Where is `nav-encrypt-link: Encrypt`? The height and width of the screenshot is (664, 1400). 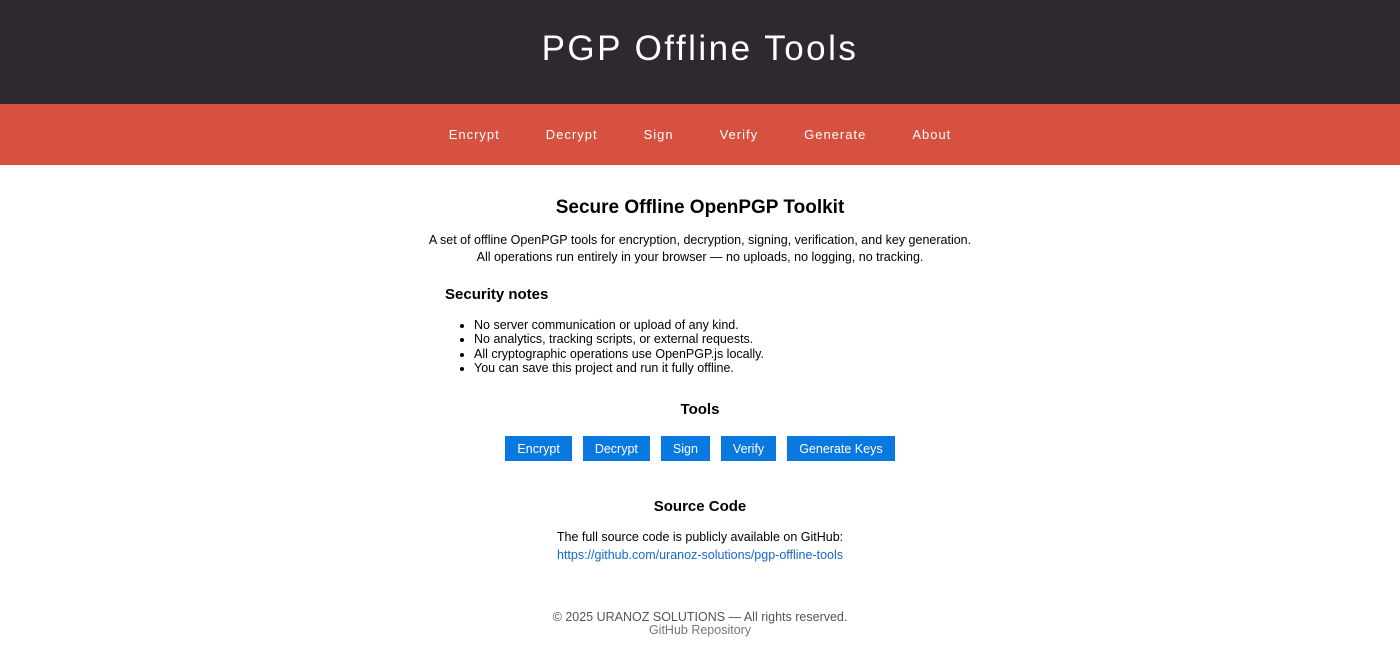
nav-encrypt-link: Encrypt is located at coordinates (474, 134).